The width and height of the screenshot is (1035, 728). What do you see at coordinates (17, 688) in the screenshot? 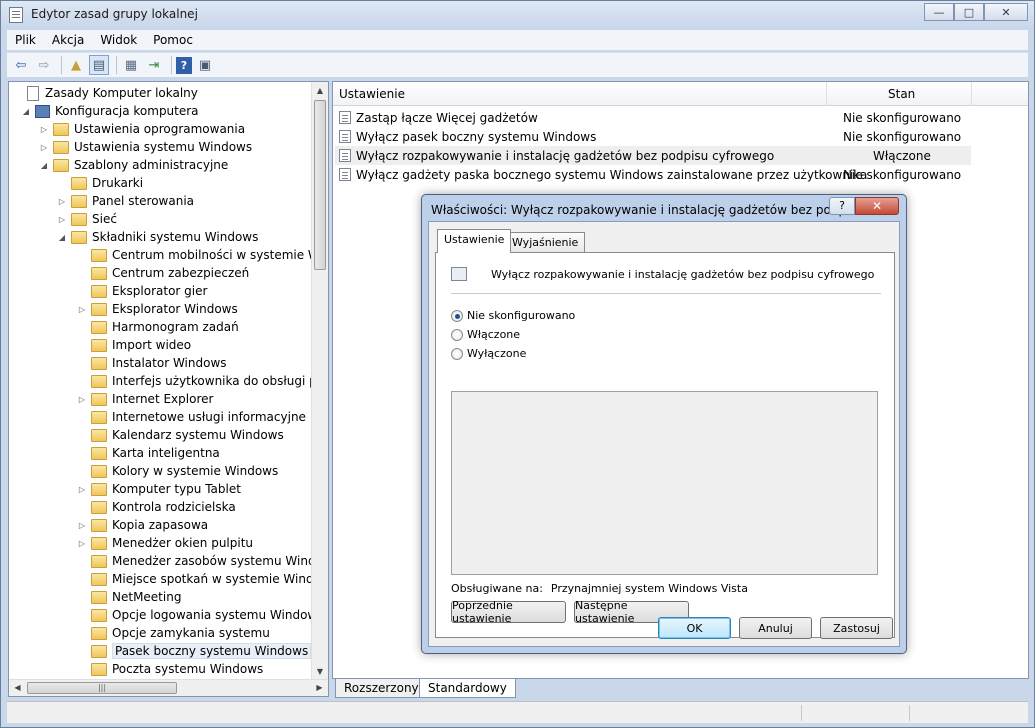
I see `scroll-left-arrow-icon: ◀` at bounding box center [17, 688].